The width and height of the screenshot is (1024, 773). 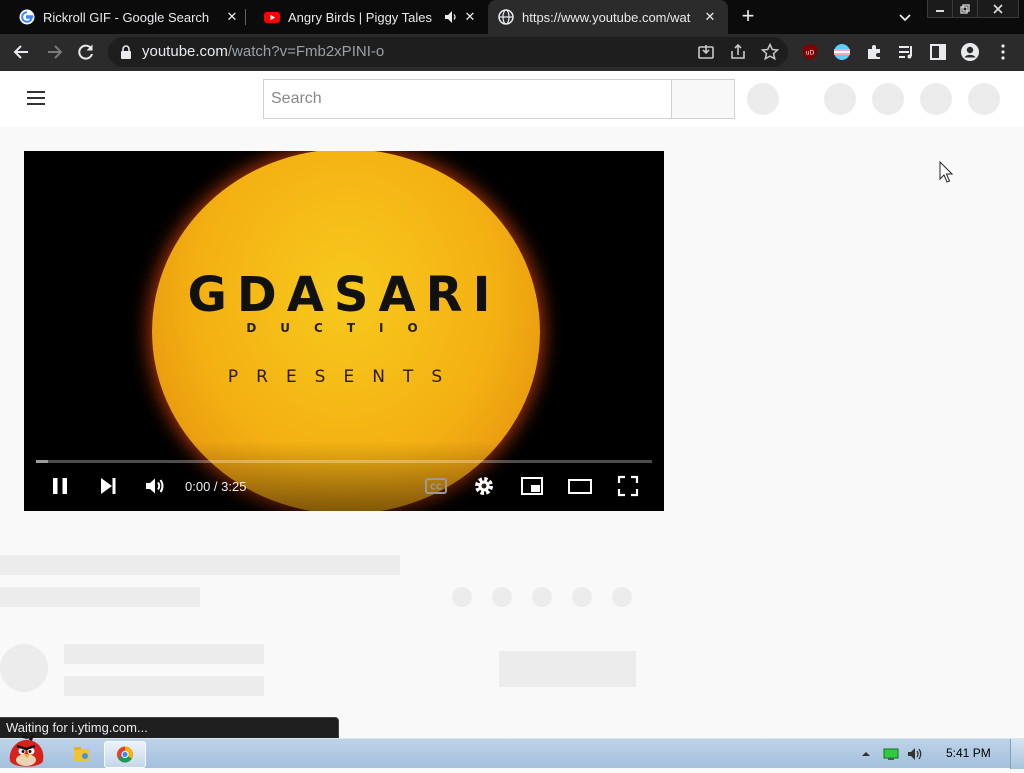 I want to click on closed-captions-icon: CC, so click(x=436, y=486).